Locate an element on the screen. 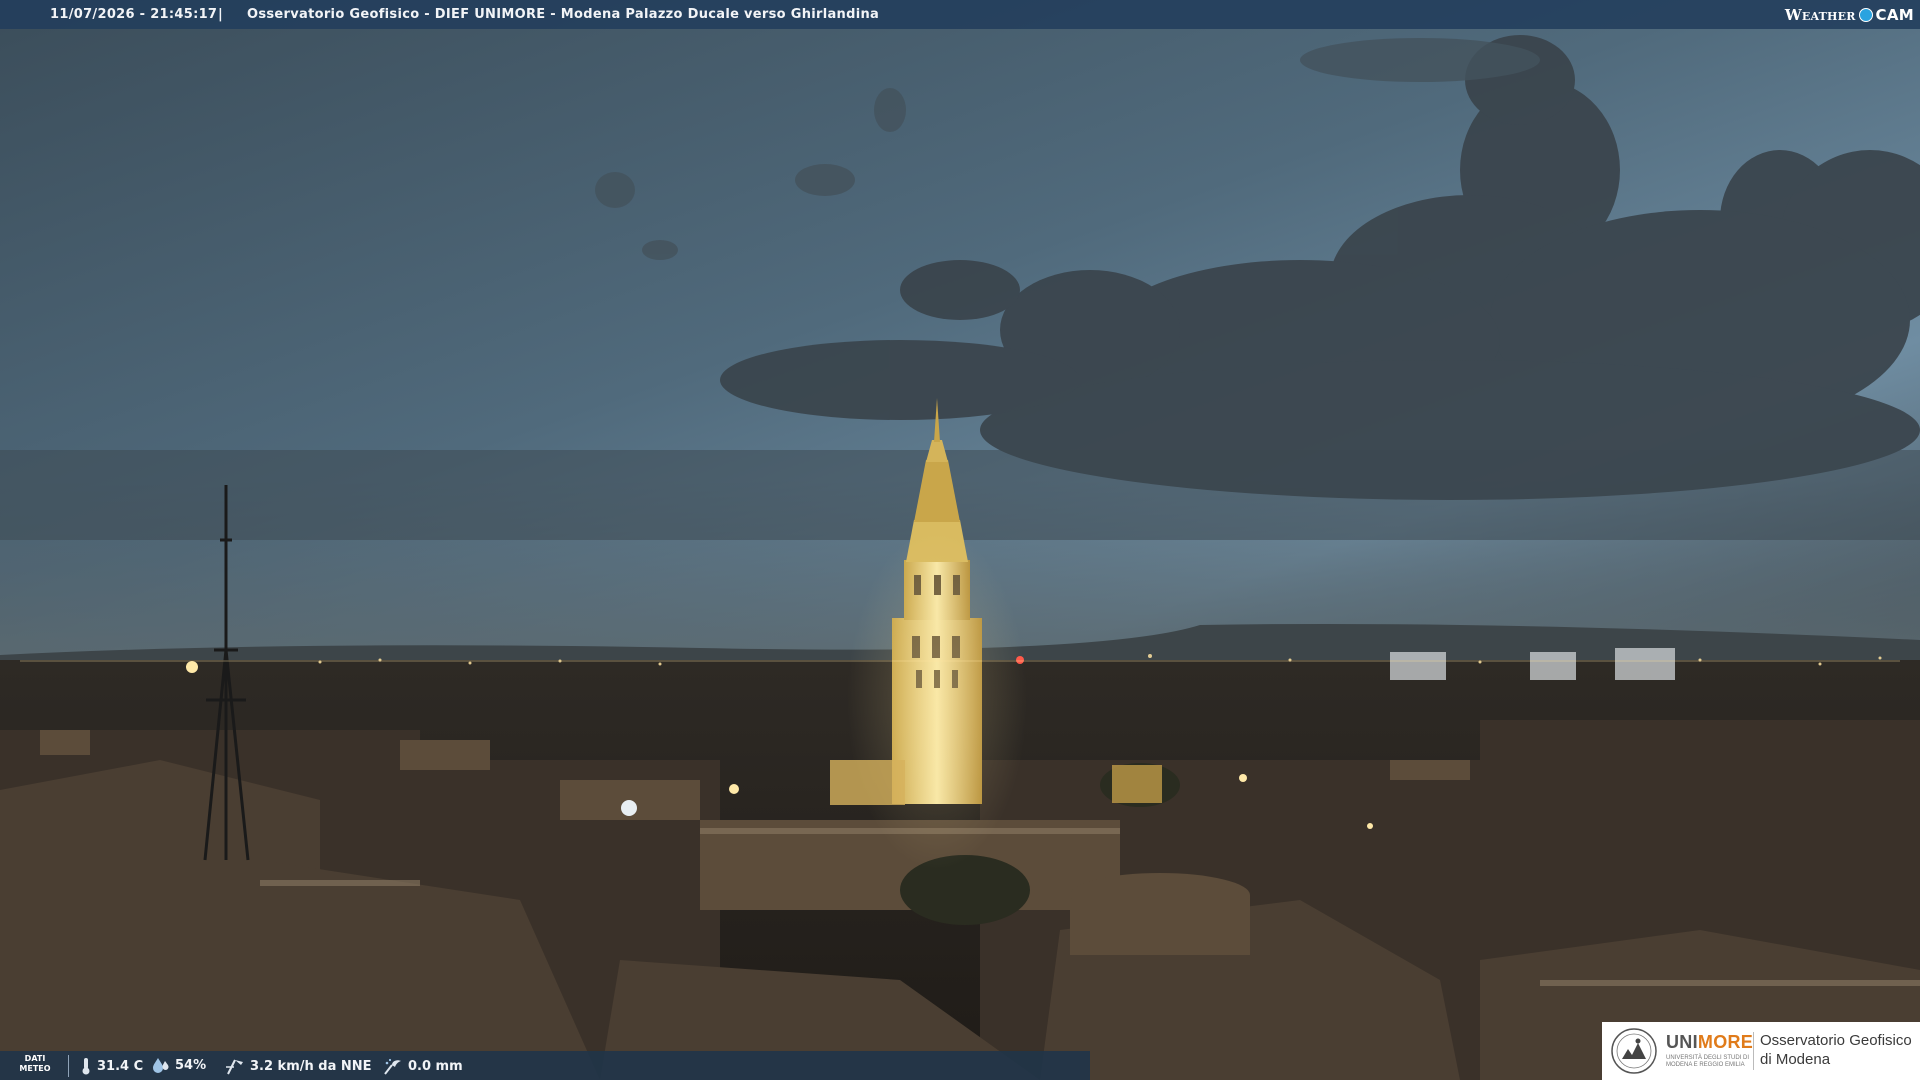 The image size is (1920, 1080). rain-reading: 0.0 mm is located at coordinates (423, 1066).